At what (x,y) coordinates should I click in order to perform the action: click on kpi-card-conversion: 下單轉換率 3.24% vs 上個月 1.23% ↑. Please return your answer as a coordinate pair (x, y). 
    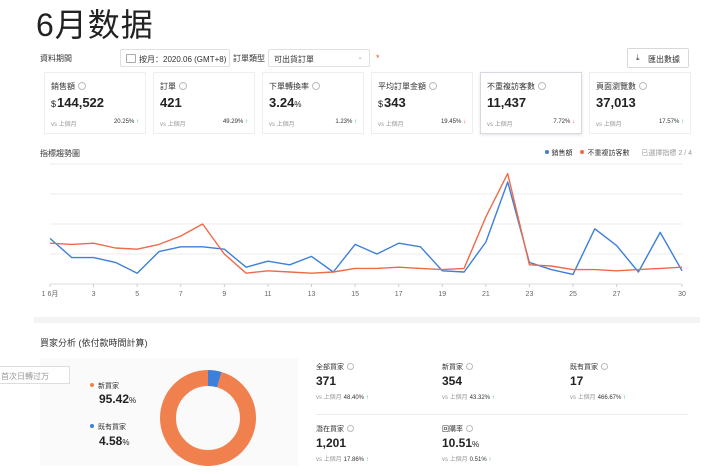
    Looking at the image, I should click on (313, 103).